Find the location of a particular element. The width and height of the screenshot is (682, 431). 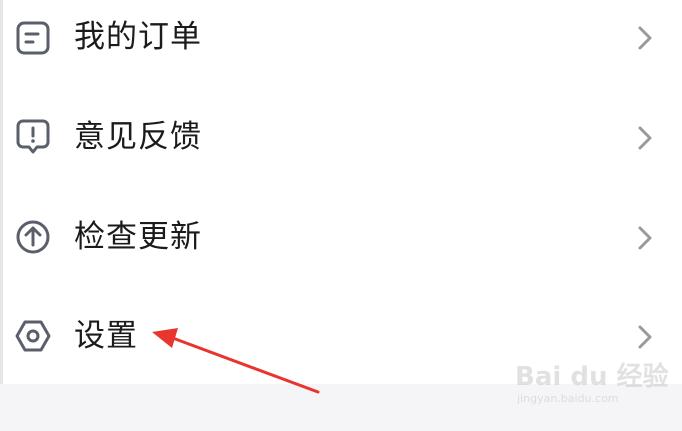

watermark-url: jingyan.baidu.com is located at coordinates (568, 398).